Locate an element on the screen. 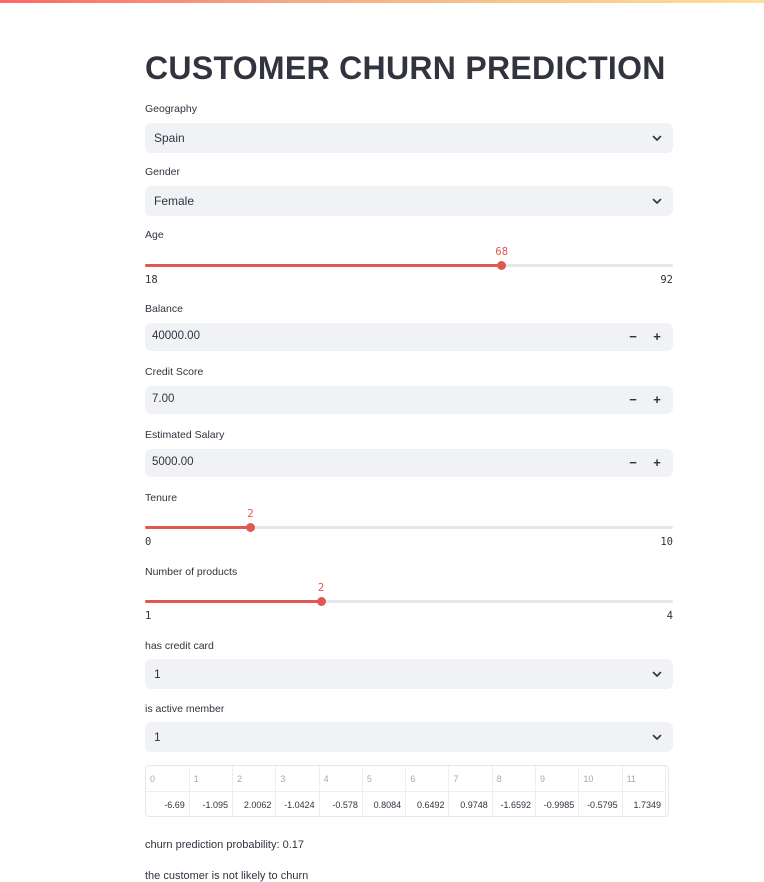 Image resolution: width=764 pixels, height=882 pixels. balance-label: Balance is located at coordinates (164, 309).